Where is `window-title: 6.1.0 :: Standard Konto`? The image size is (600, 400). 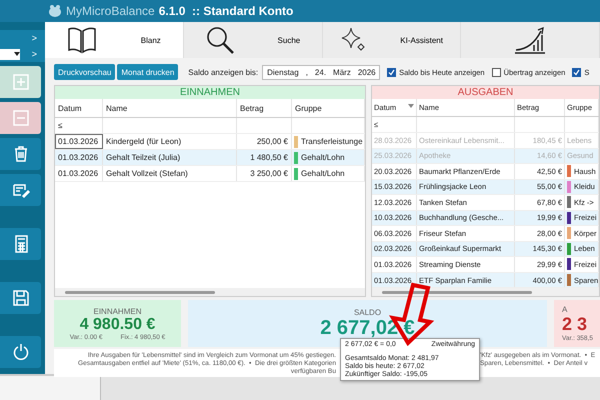 window-title: 6.1.0 :: Standard Konto is located at coordinates (226, 11).